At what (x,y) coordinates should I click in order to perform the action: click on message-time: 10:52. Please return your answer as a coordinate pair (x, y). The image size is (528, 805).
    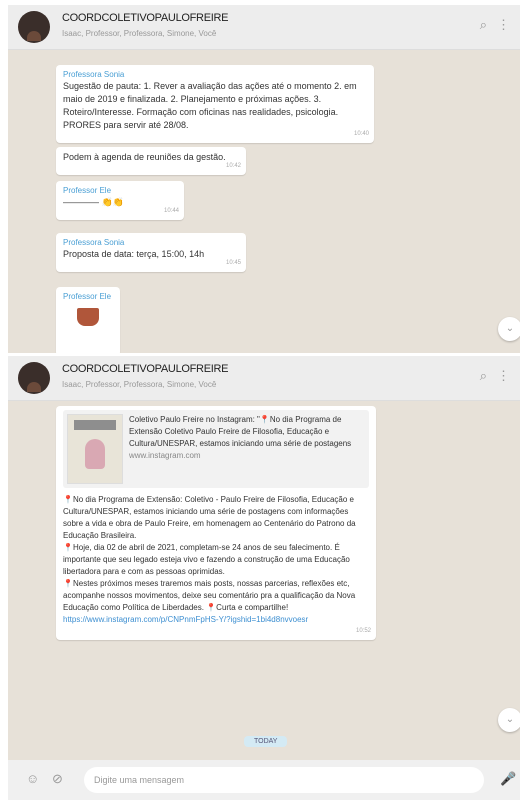
    Looking at the image, I should click on (363, 631).